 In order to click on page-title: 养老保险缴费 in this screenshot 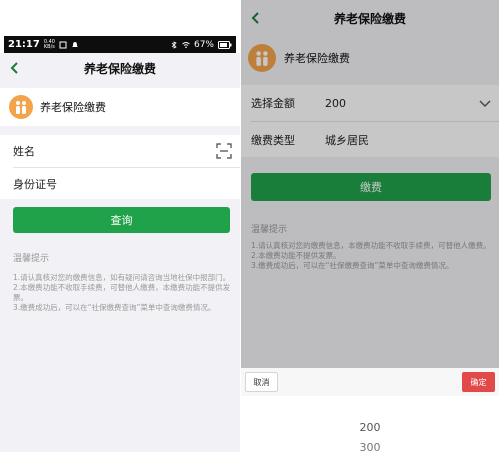, I will do `click(119, 68)`.